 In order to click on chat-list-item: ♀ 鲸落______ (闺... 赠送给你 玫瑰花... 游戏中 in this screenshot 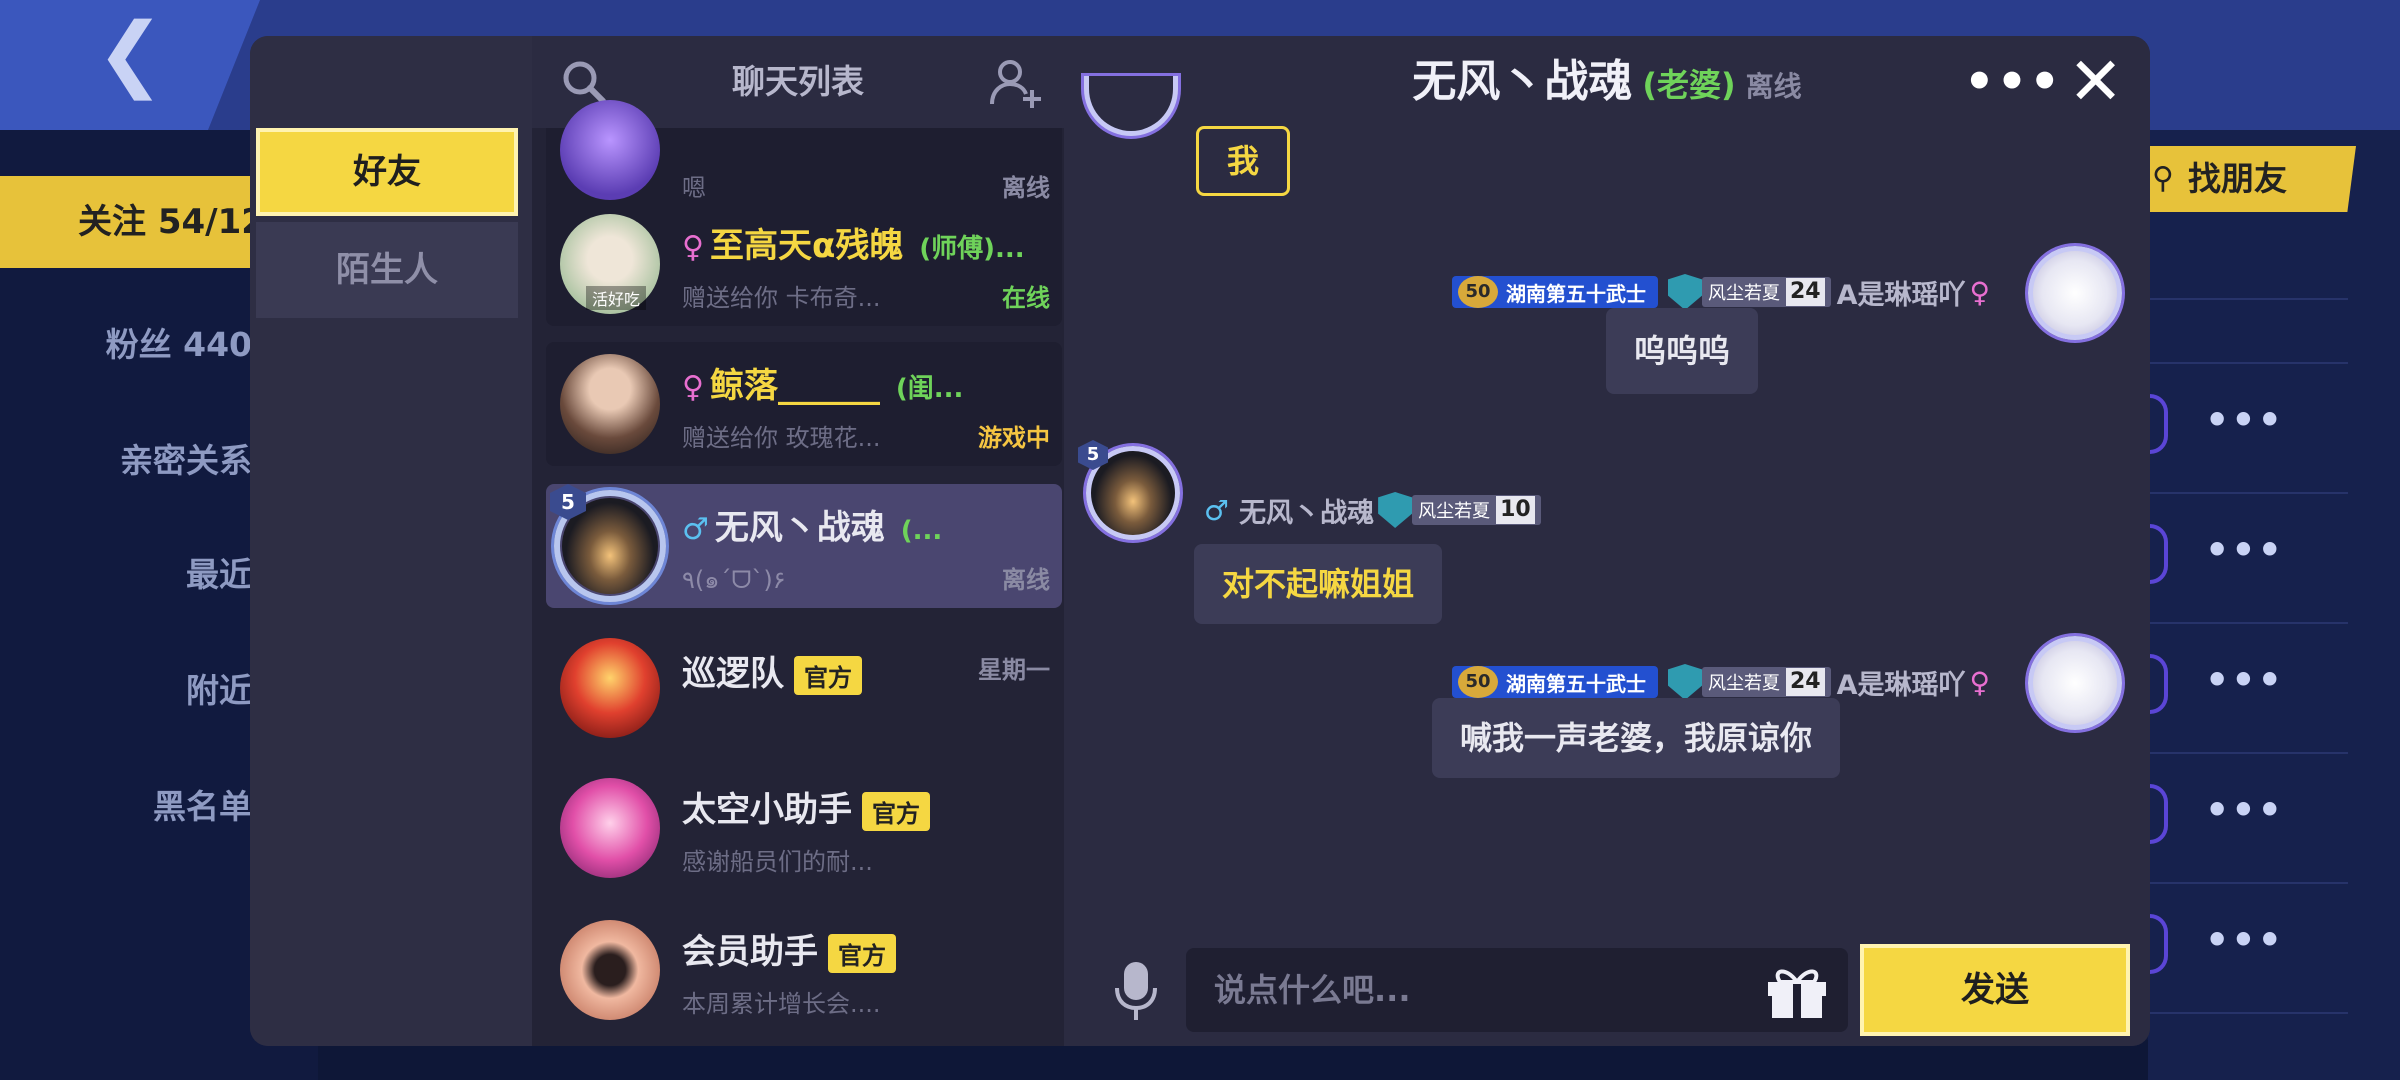, I will do `click(804, 404)`.